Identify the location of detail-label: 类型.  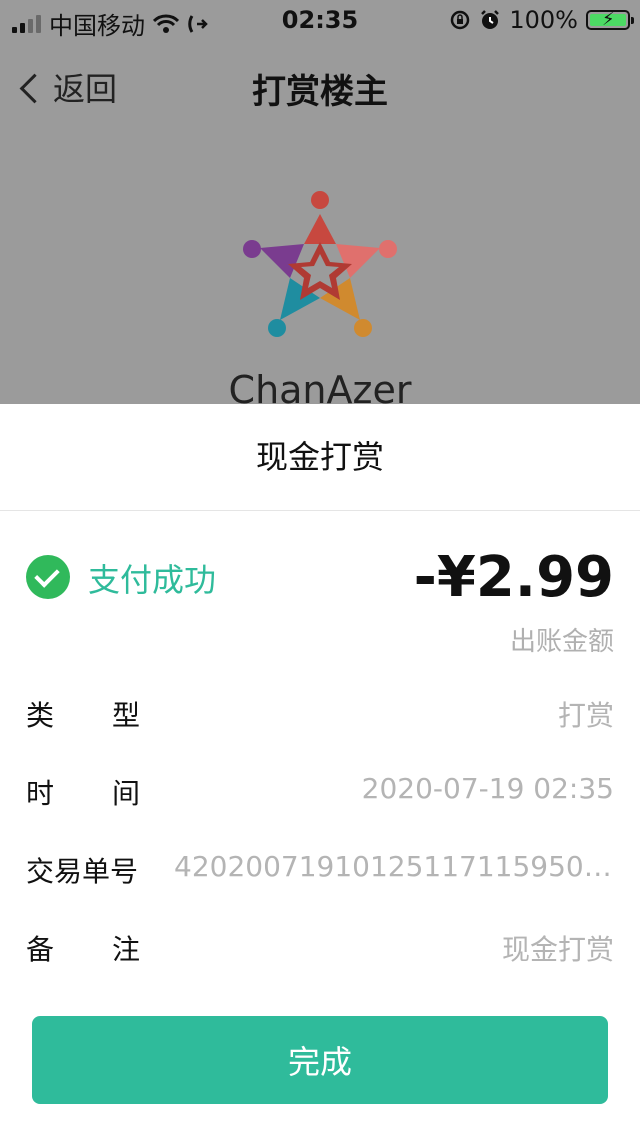
(112, 715).